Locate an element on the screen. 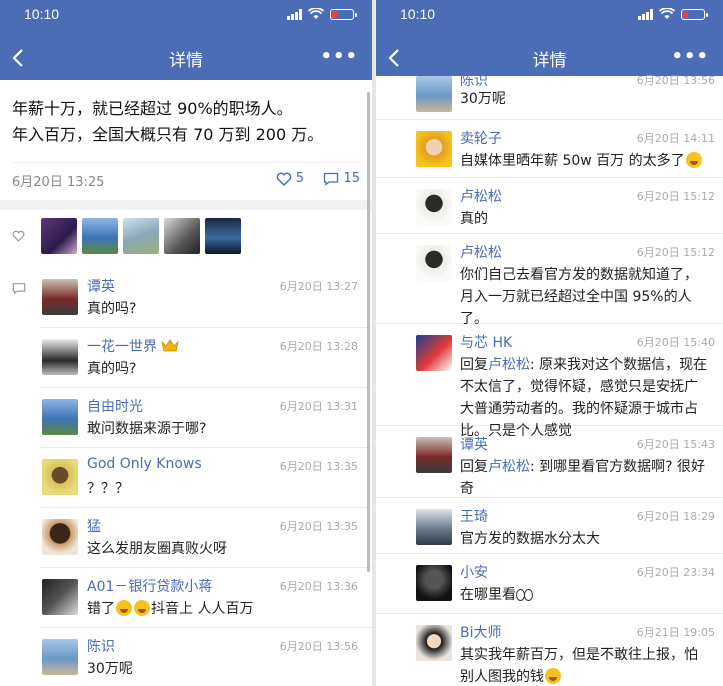 The image size is (723, 686). comment-text-part: 错了 is located at coordinates (101, 609).